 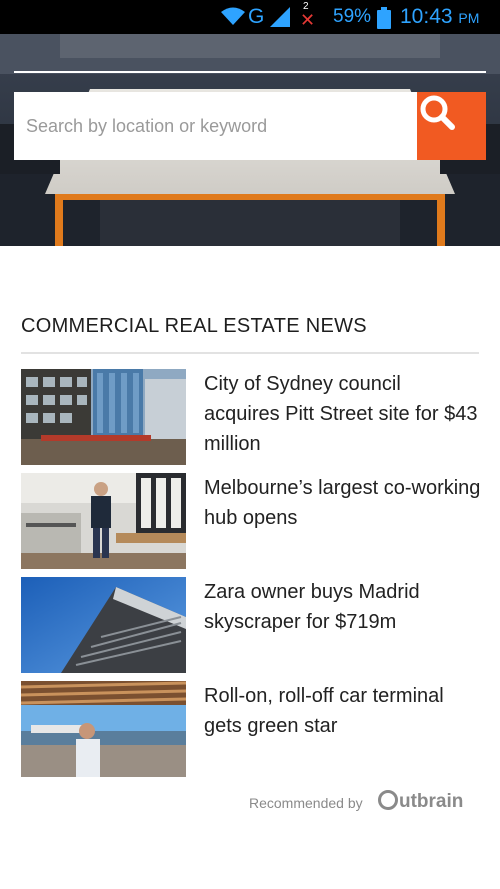 What do you see at coordinates (469, 18) in the screenshot?
I see `clock-ampm: PM` at bounding box center [469, 18].